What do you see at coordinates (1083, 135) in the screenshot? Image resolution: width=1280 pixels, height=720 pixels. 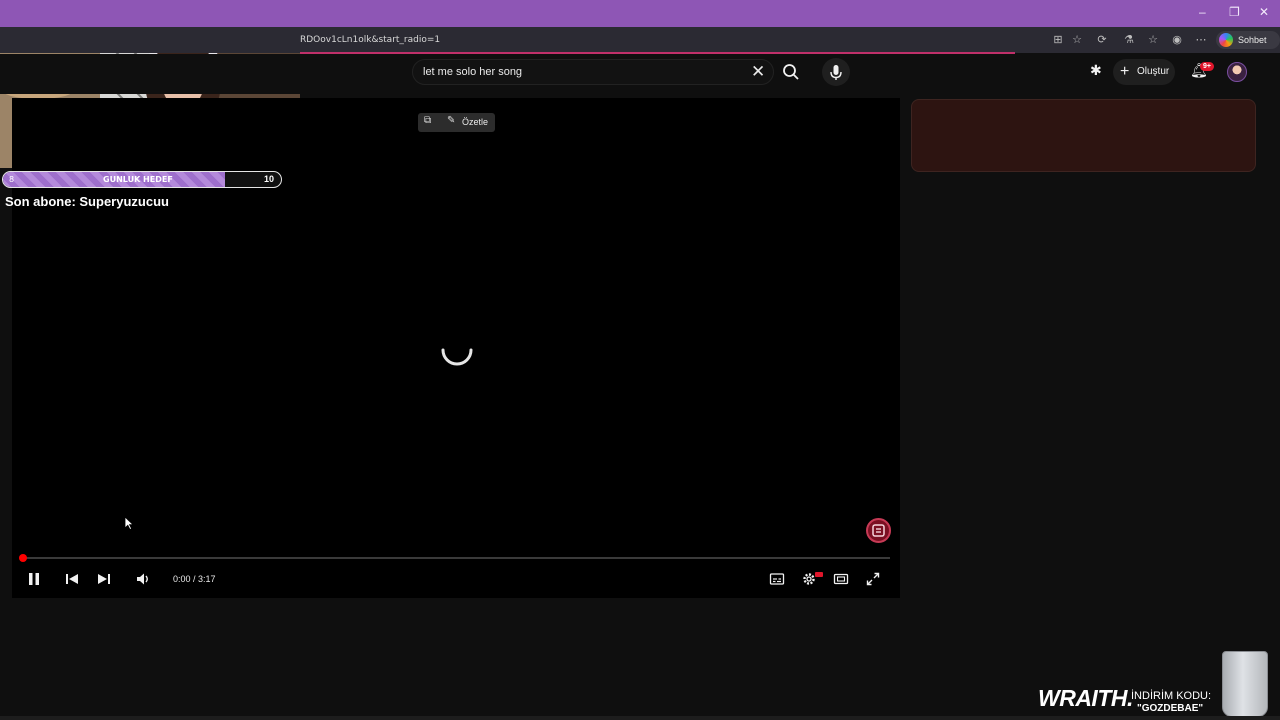 I see `sidebar-card` at bounding box center [1083, 135].